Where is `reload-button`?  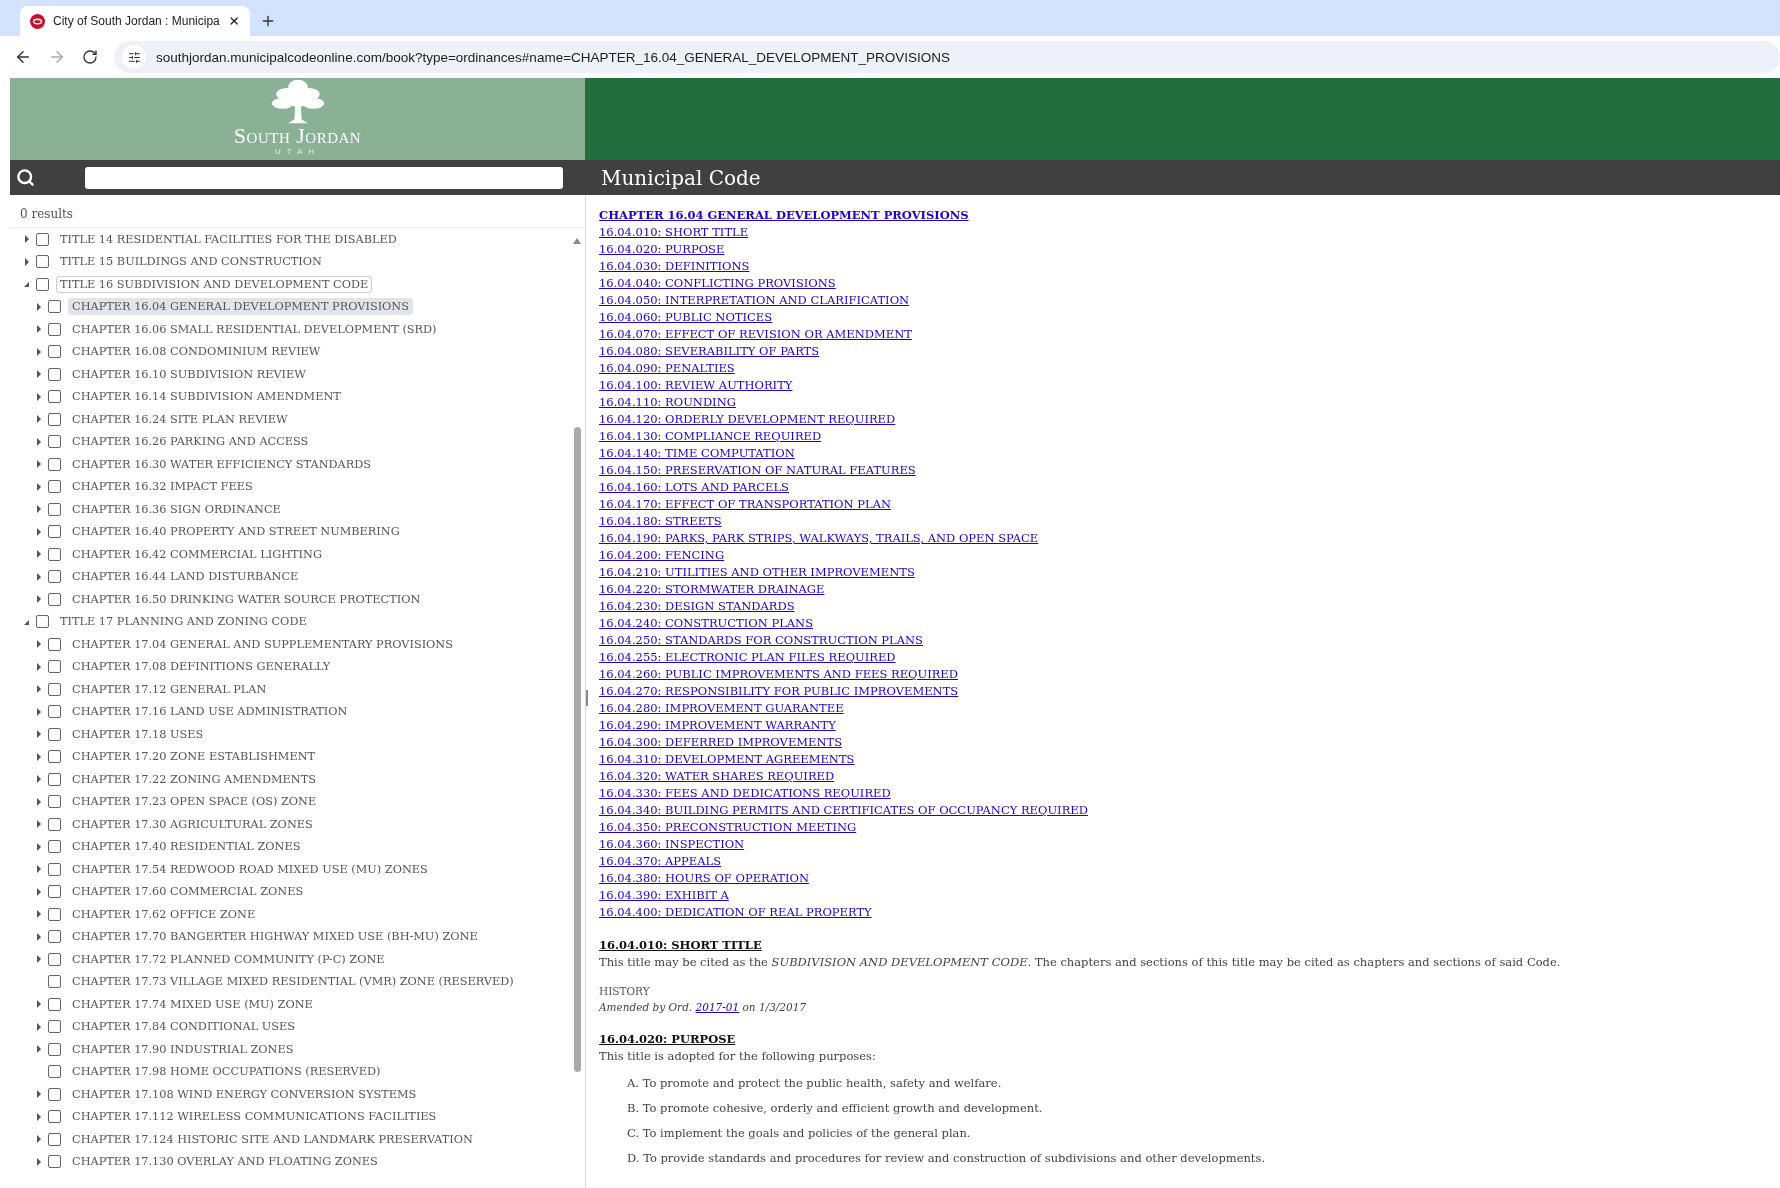 reload-button is located at coordinates (90, 57).